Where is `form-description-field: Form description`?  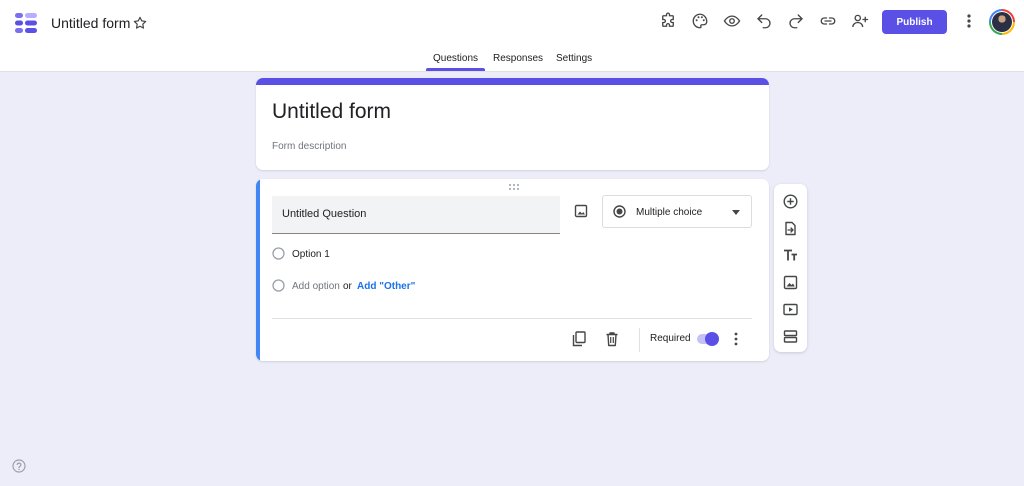 form-description-field: Form description is located at coordinates (309, 146).